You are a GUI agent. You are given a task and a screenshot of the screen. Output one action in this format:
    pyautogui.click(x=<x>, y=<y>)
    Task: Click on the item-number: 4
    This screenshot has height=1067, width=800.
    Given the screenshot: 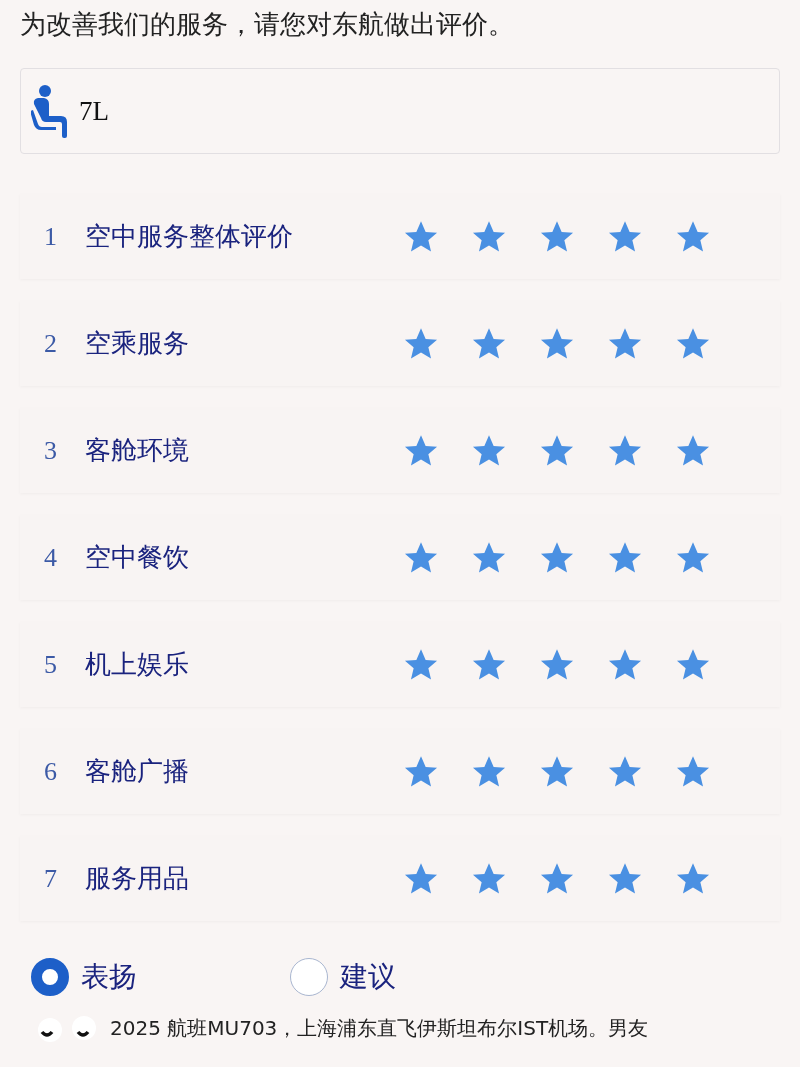 What is the action you would take?
    pyautogui.click(x=51, y=557)
    